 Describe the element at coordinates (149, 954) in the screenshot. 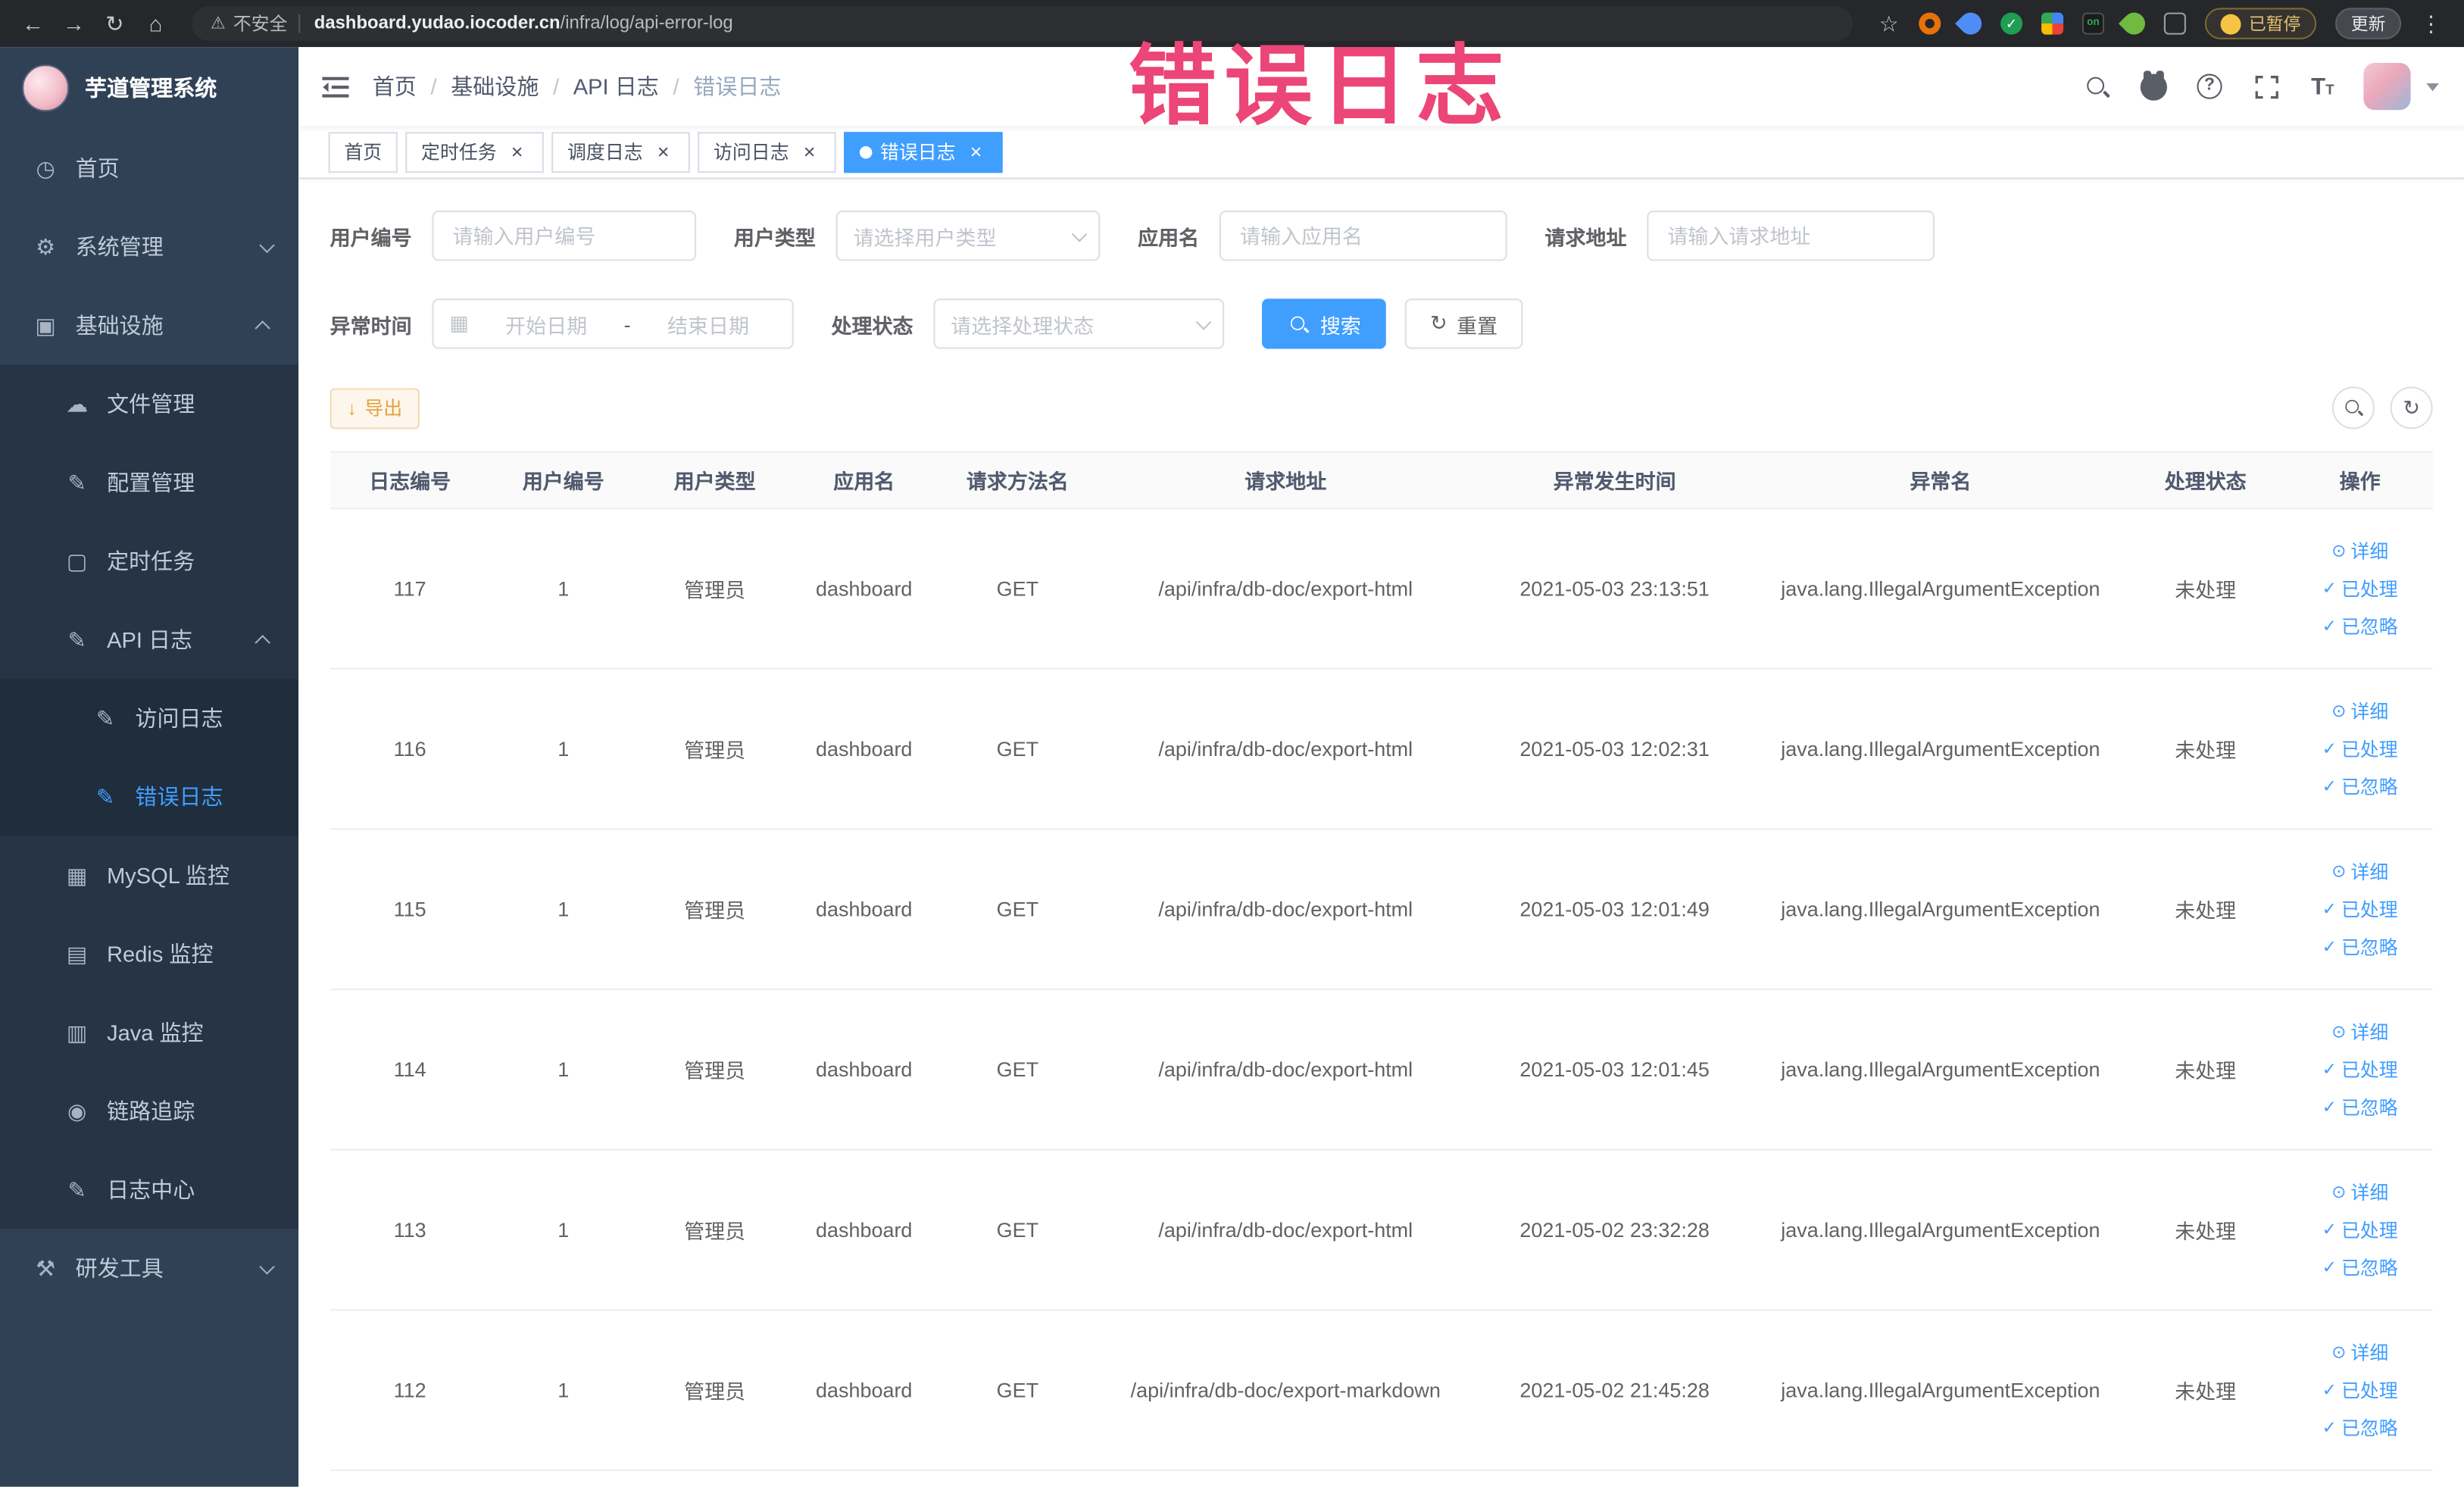

I see `sidebar-item-redis: ▤ Redis 监控` at that location.